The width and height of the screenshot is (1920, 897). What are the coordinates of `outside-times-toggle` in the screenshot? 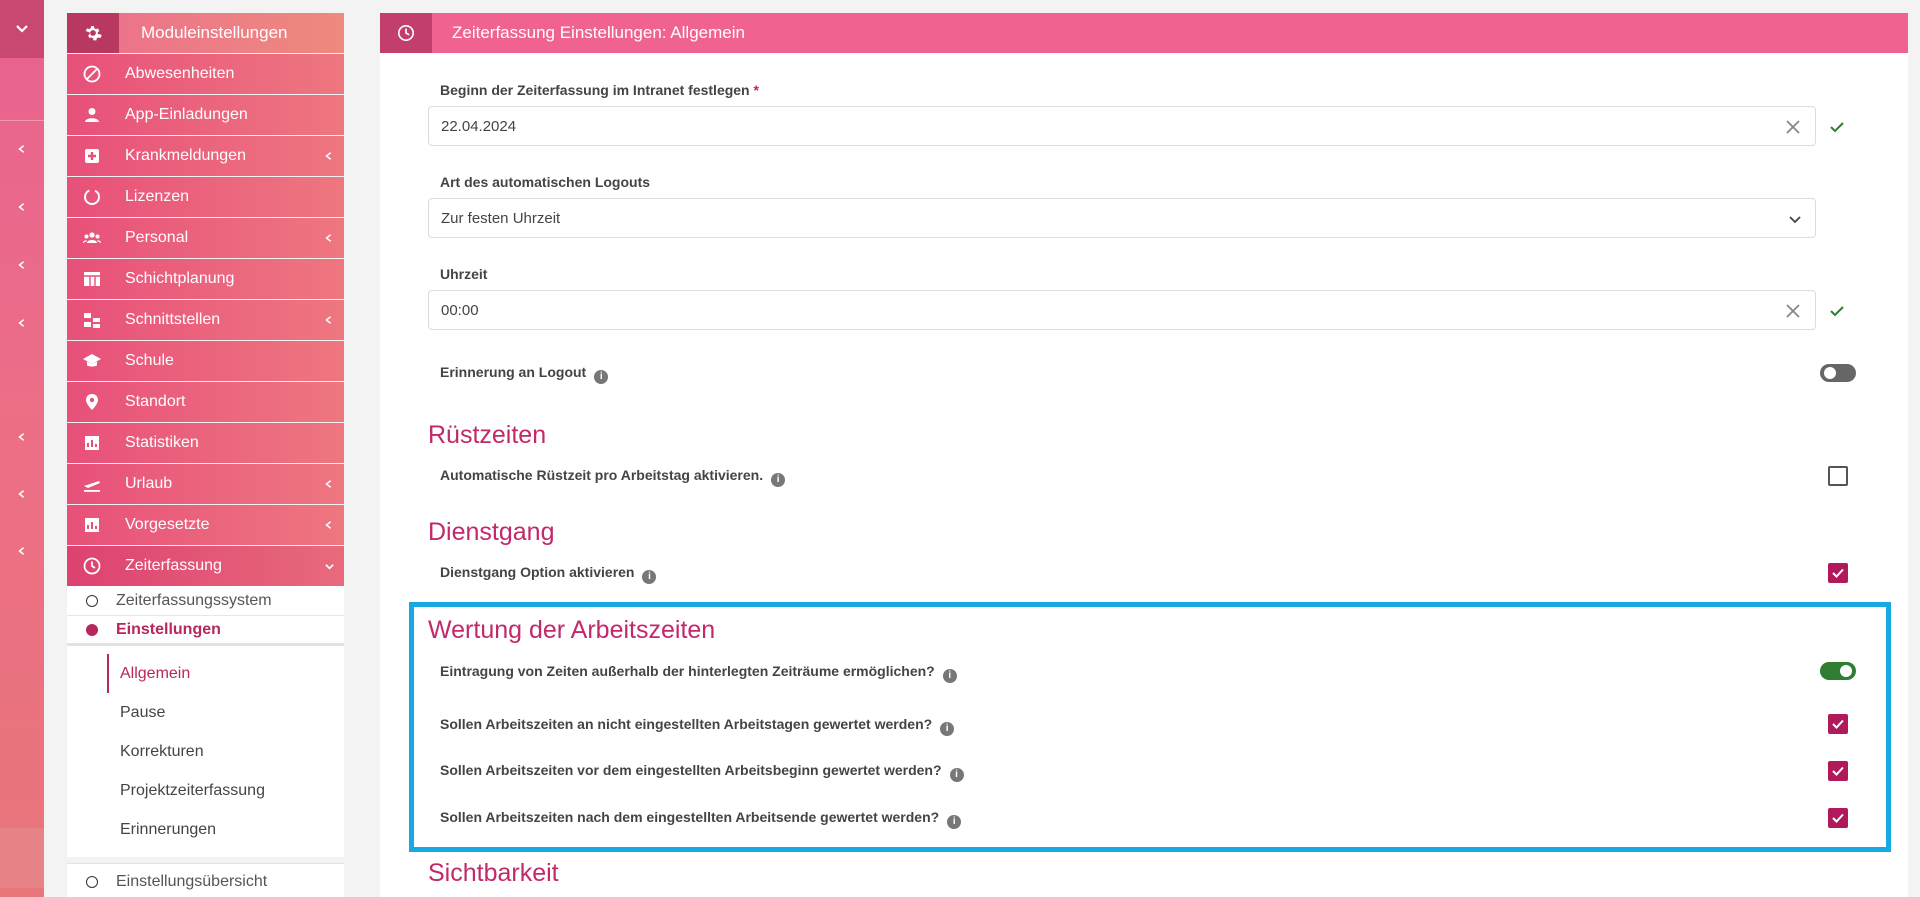 It's located at (1838, 671).